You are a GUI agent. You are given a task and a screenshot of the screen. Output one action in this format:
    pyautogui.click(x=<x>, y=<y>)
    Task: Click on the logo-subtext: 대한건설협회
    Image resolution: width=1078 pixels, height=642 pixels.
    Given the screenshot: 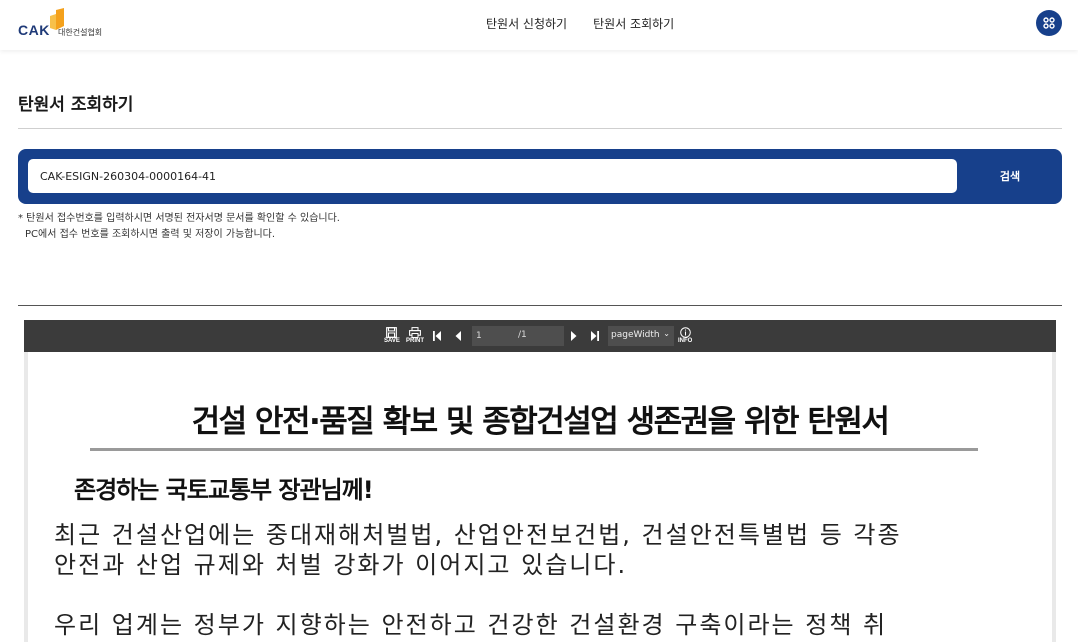 What is the action you would take?
    pyautogui.click(x=80, y=32)
    